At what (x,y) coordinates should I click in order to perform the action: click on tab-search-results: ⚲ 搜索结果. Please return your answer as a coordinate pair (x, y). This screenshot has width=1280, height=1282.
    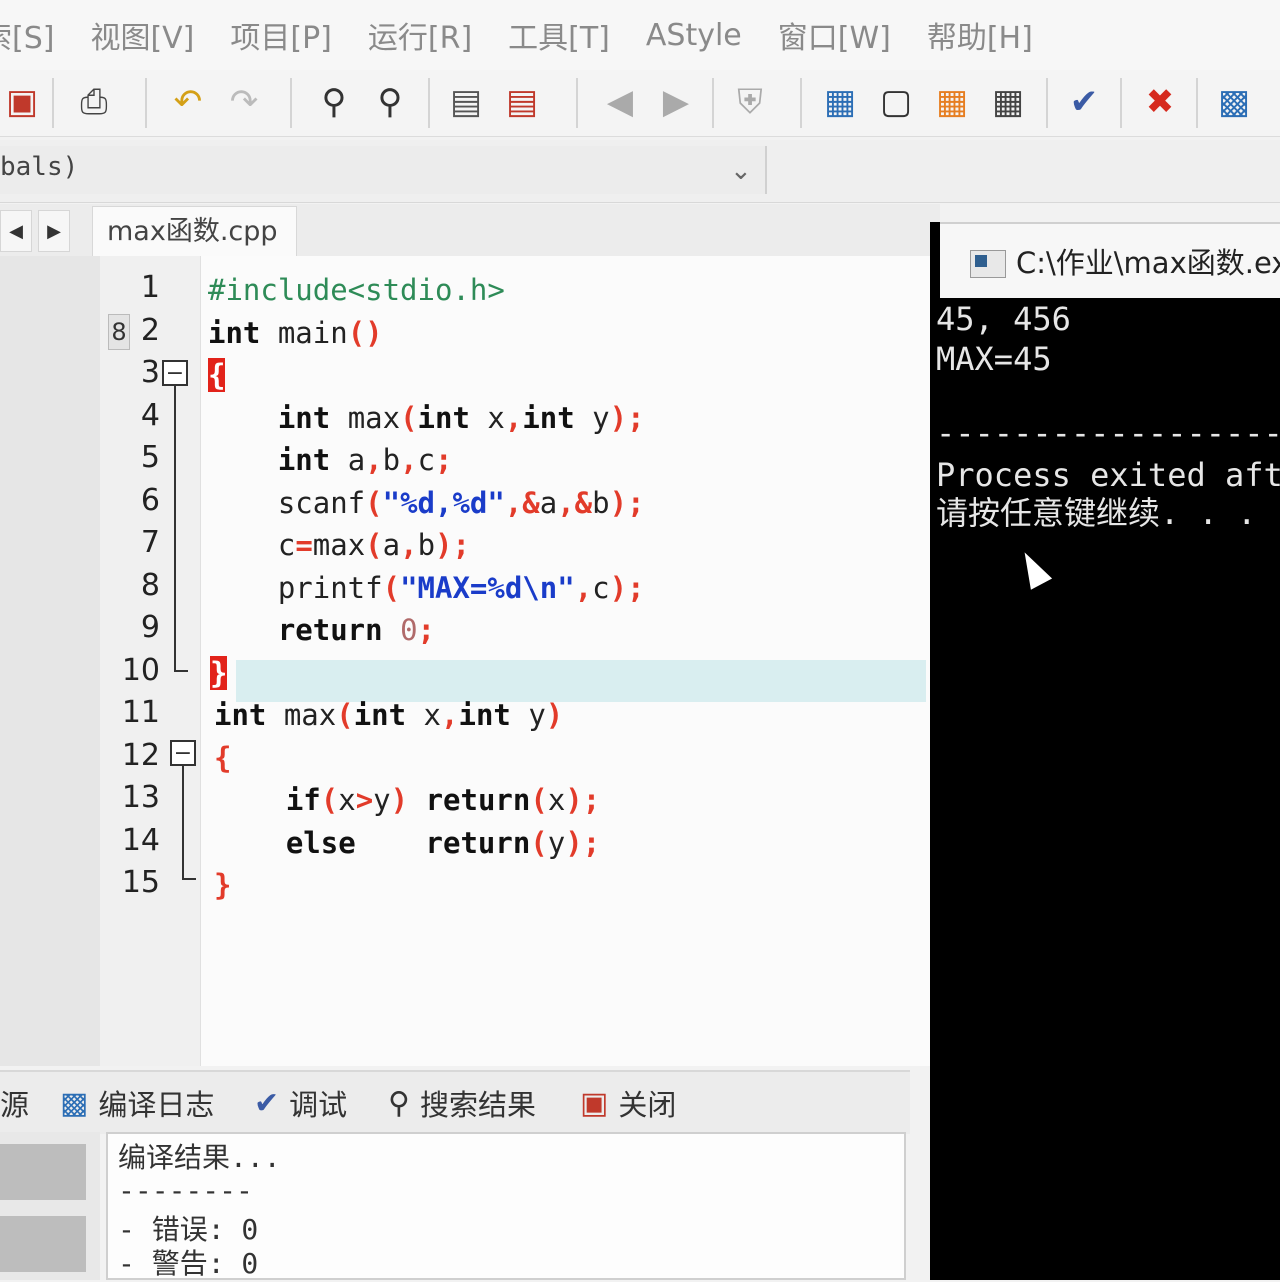
    Looking at the image, I should click on (462, 1103).